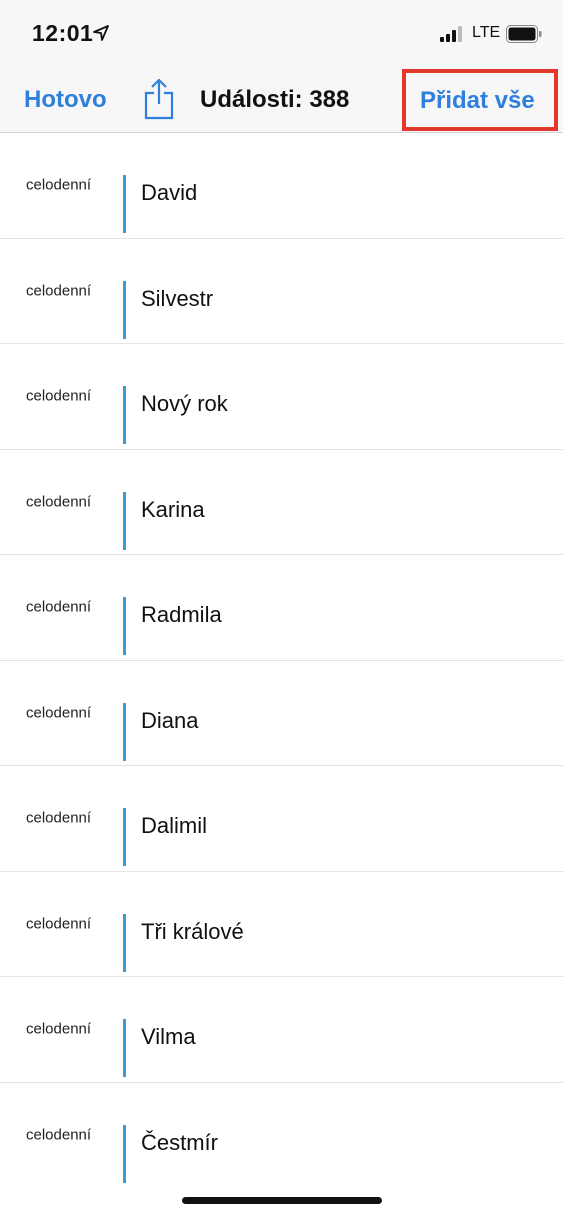 Image resolution: width=563 pixels, height=1218 pixels. What do you see at coordinates (168, 1036) in the screenshot?
I see `event-title: Vilma` at bounding box center [168, 1036].